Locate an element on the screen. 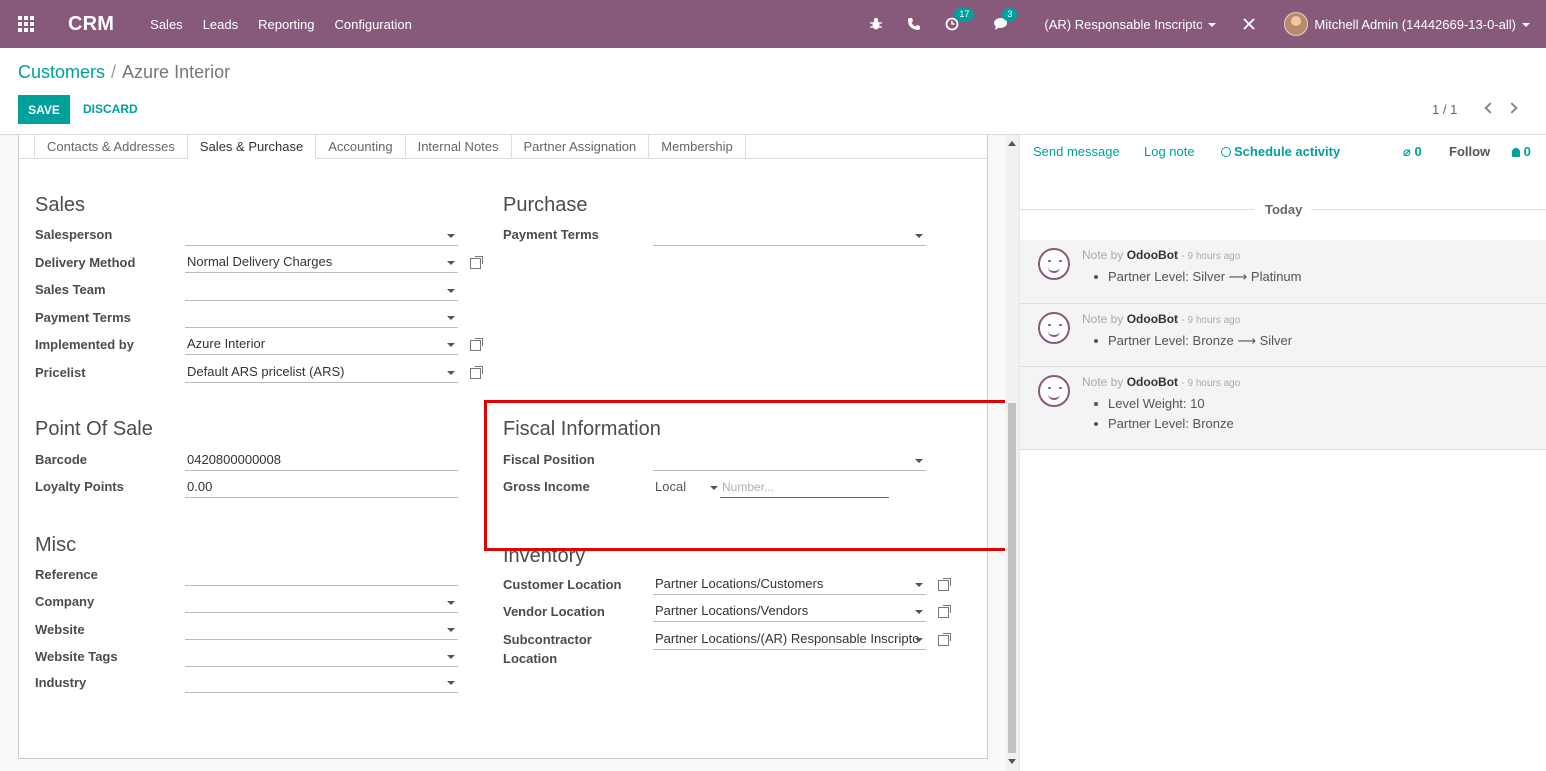 The height and width of the screenshot is (771, 1546). pager-next-icon is located at coordinates (1514, 108).